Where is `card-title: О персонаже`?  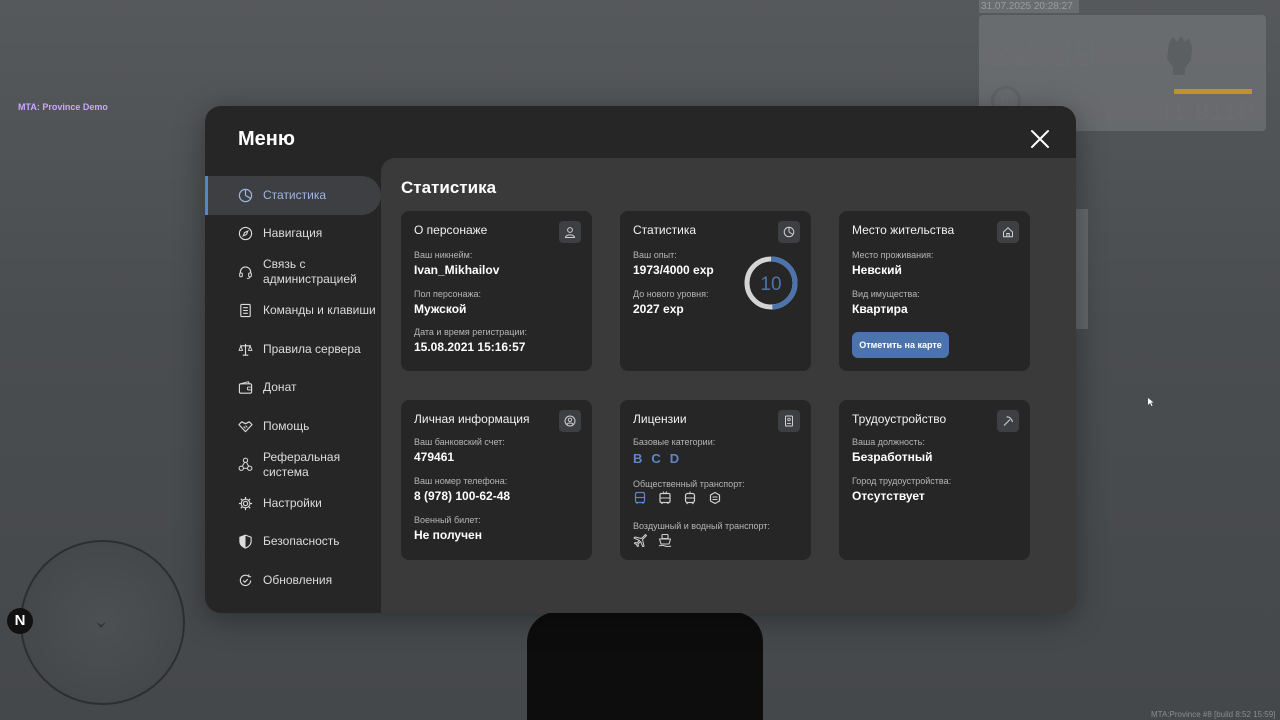
card-title: О персонаже is located at coordinates (451, 230).